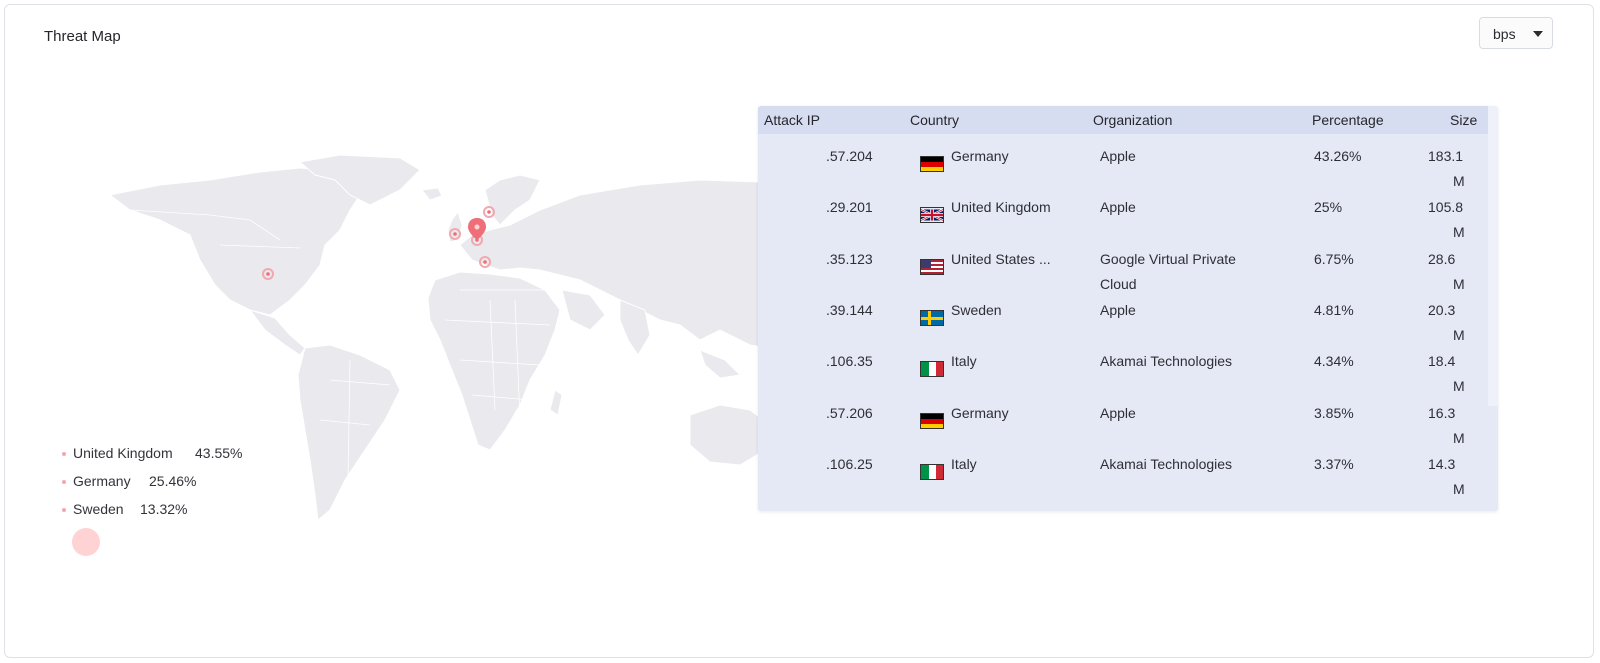 The image size is (1600, 663). What do you see at coordinates (86, 542) in the screenshot?
I see `legend-size-bubble` at bounding box center [86, 542].